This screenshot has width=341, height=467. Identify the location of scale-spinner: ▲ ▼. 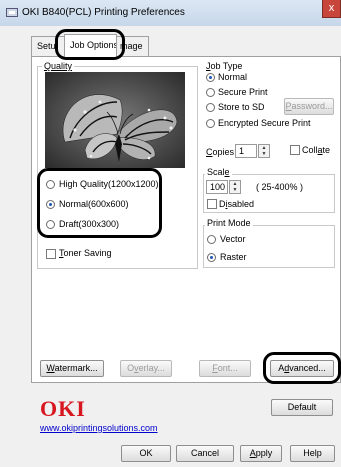
(235, 187).